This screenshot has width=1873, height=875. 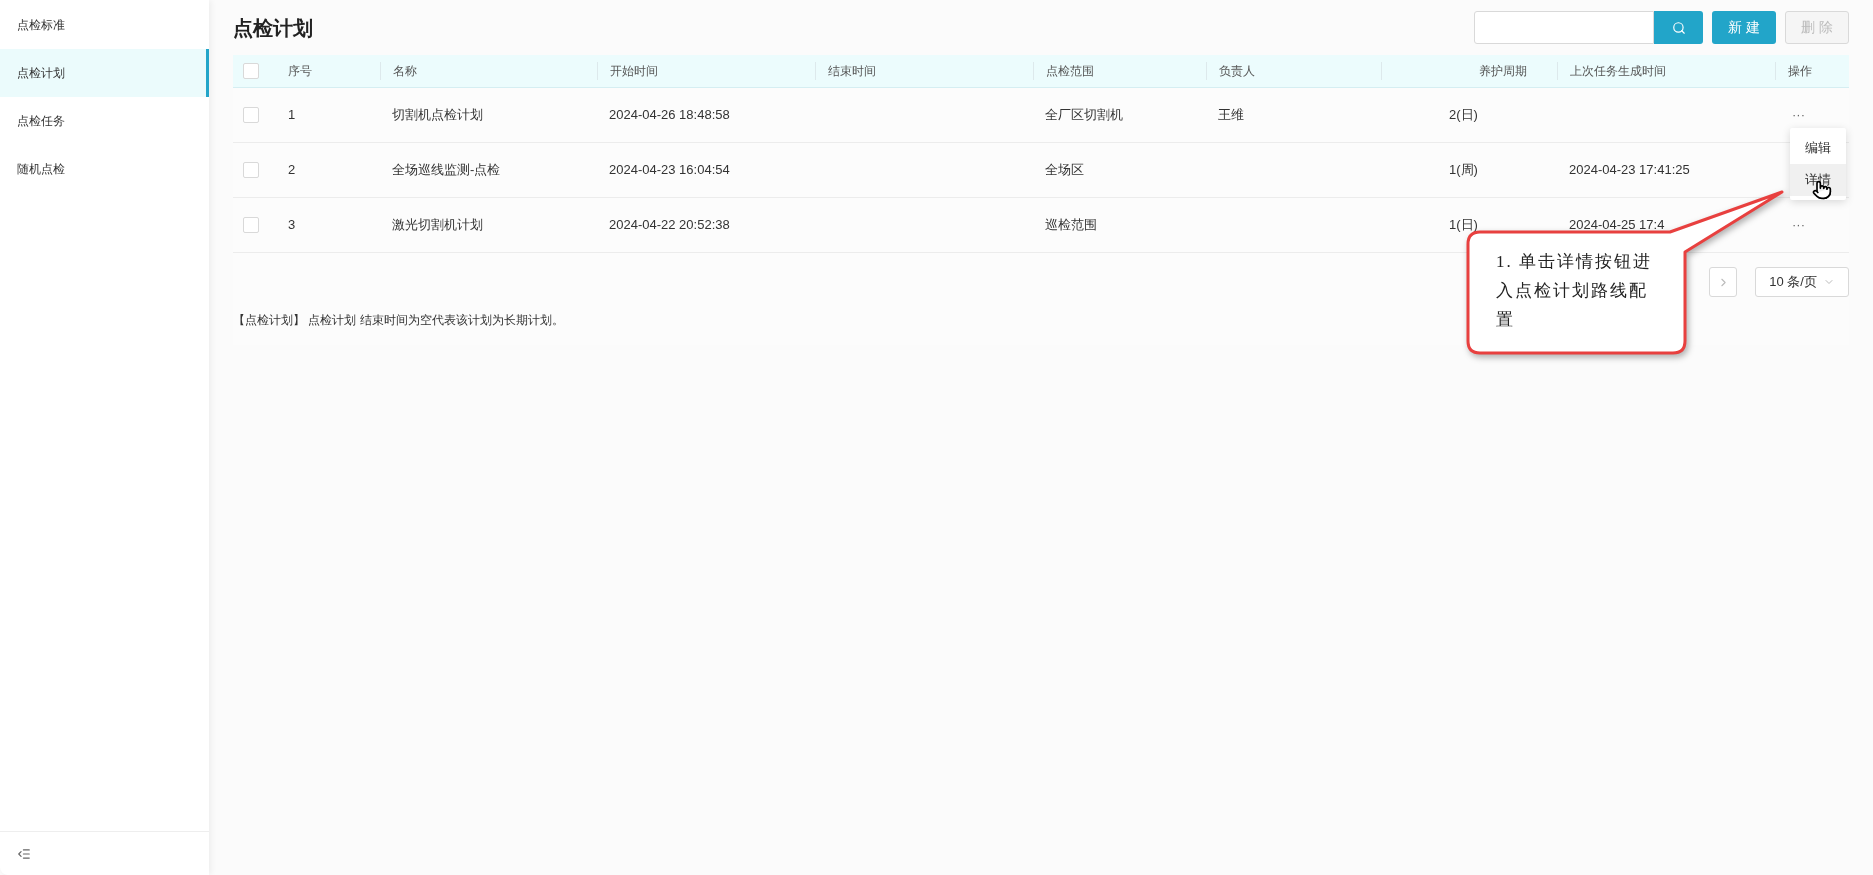 What do you see at coordinates (1723, 282) in the screenshot?
I see `next-page-button` at bounding box center [1723, 282].